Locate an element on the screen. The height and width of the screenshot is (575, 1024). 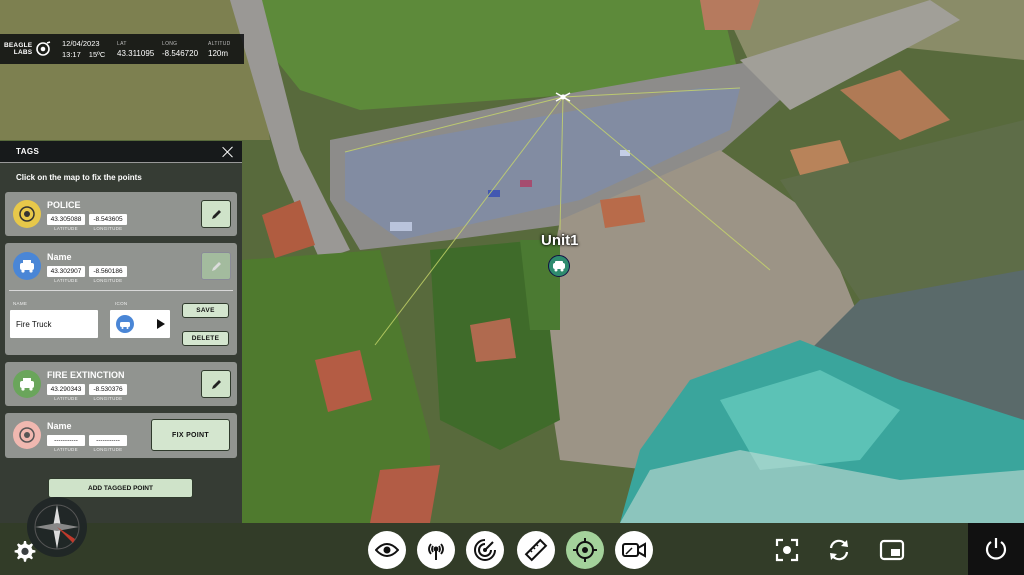
tag-name: POLICE is located at coordinates (64, 205).